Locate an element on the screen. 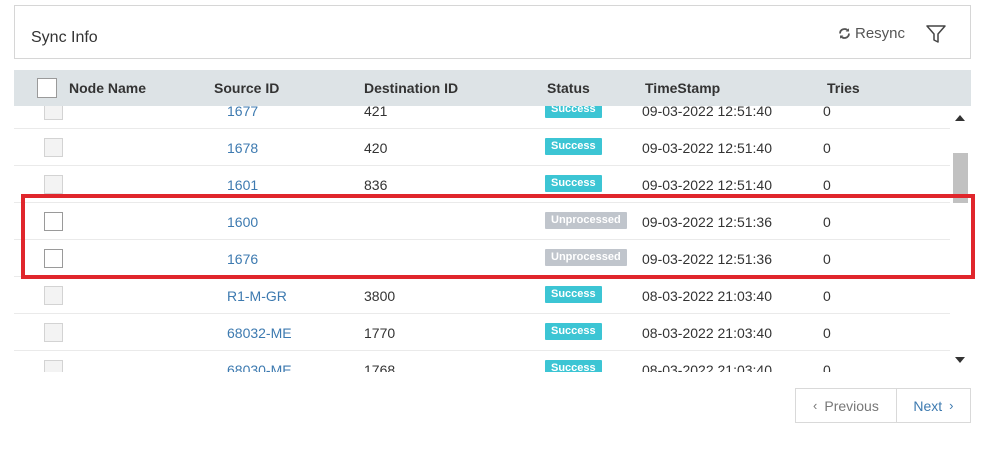 The height and width of the screenshot is (469, 985). table-scrollbar is located at coordinates (960, 239).